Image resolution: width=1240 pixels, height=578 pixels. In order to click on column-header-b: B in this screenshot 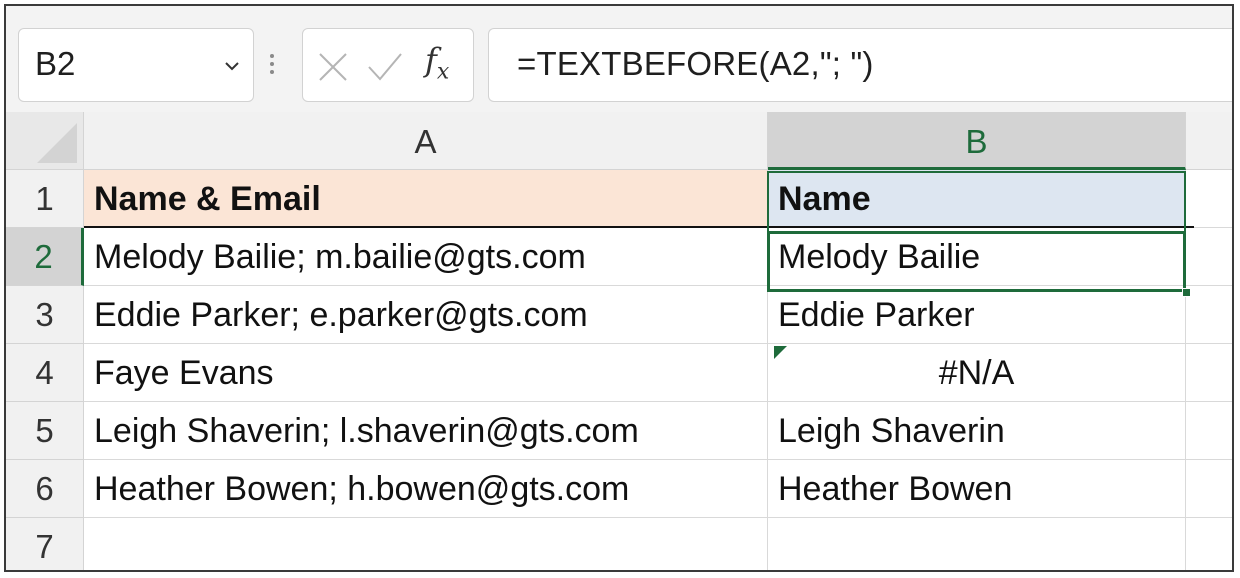, I will do `click(977, 141)`.